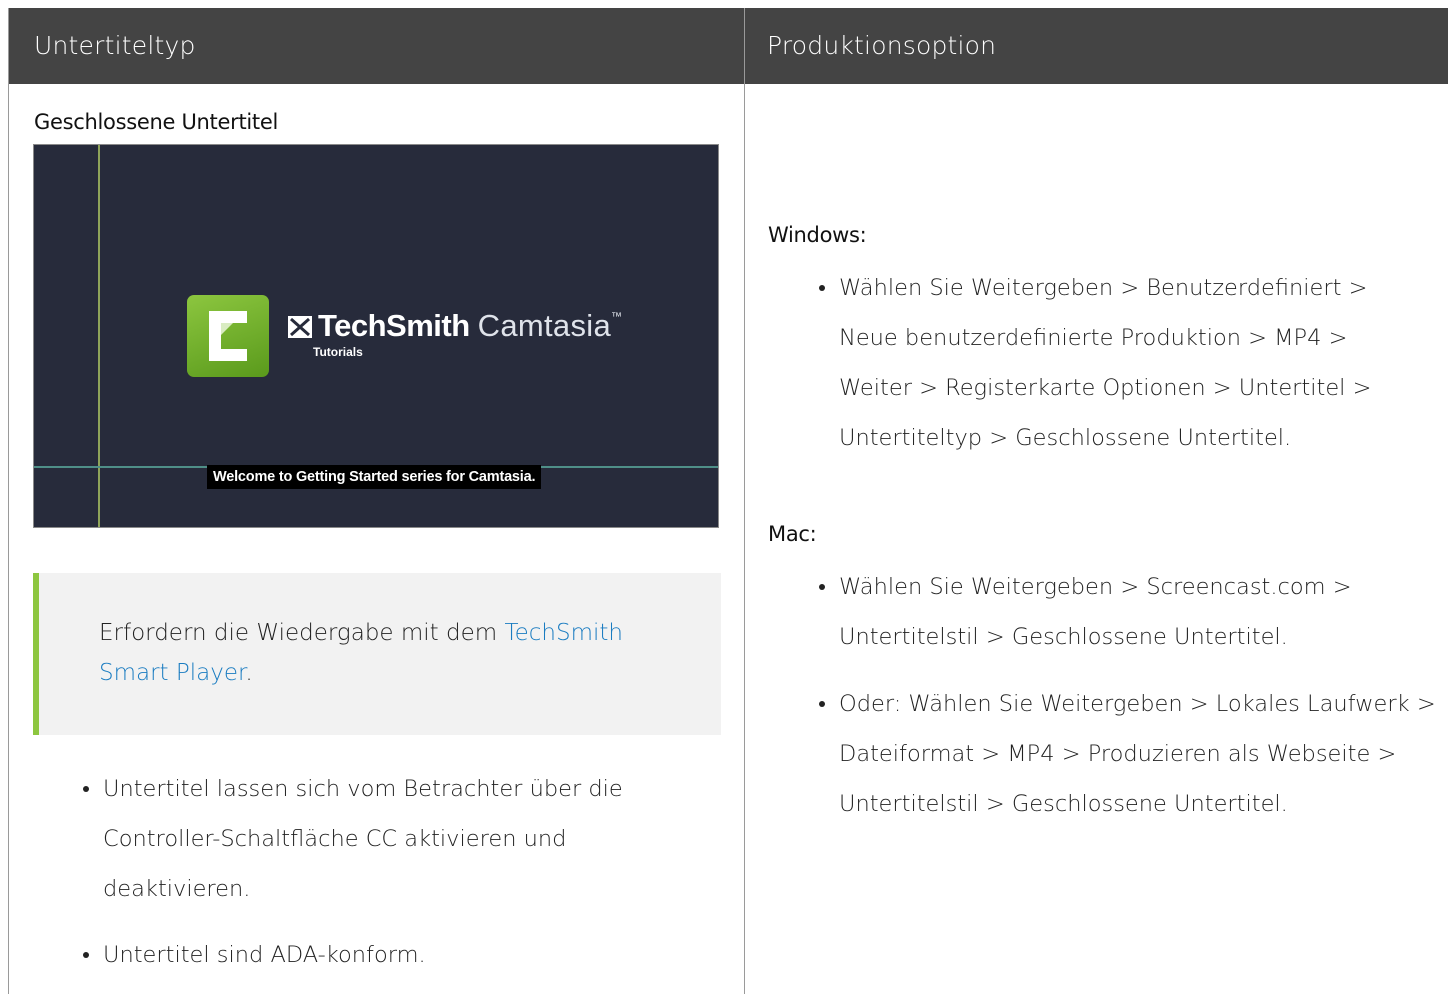  Describe the element at coordinates (302, 633) in the screenshot. I see `note-text-before: Erfordern die Wiedergabe mit dem` at that location.